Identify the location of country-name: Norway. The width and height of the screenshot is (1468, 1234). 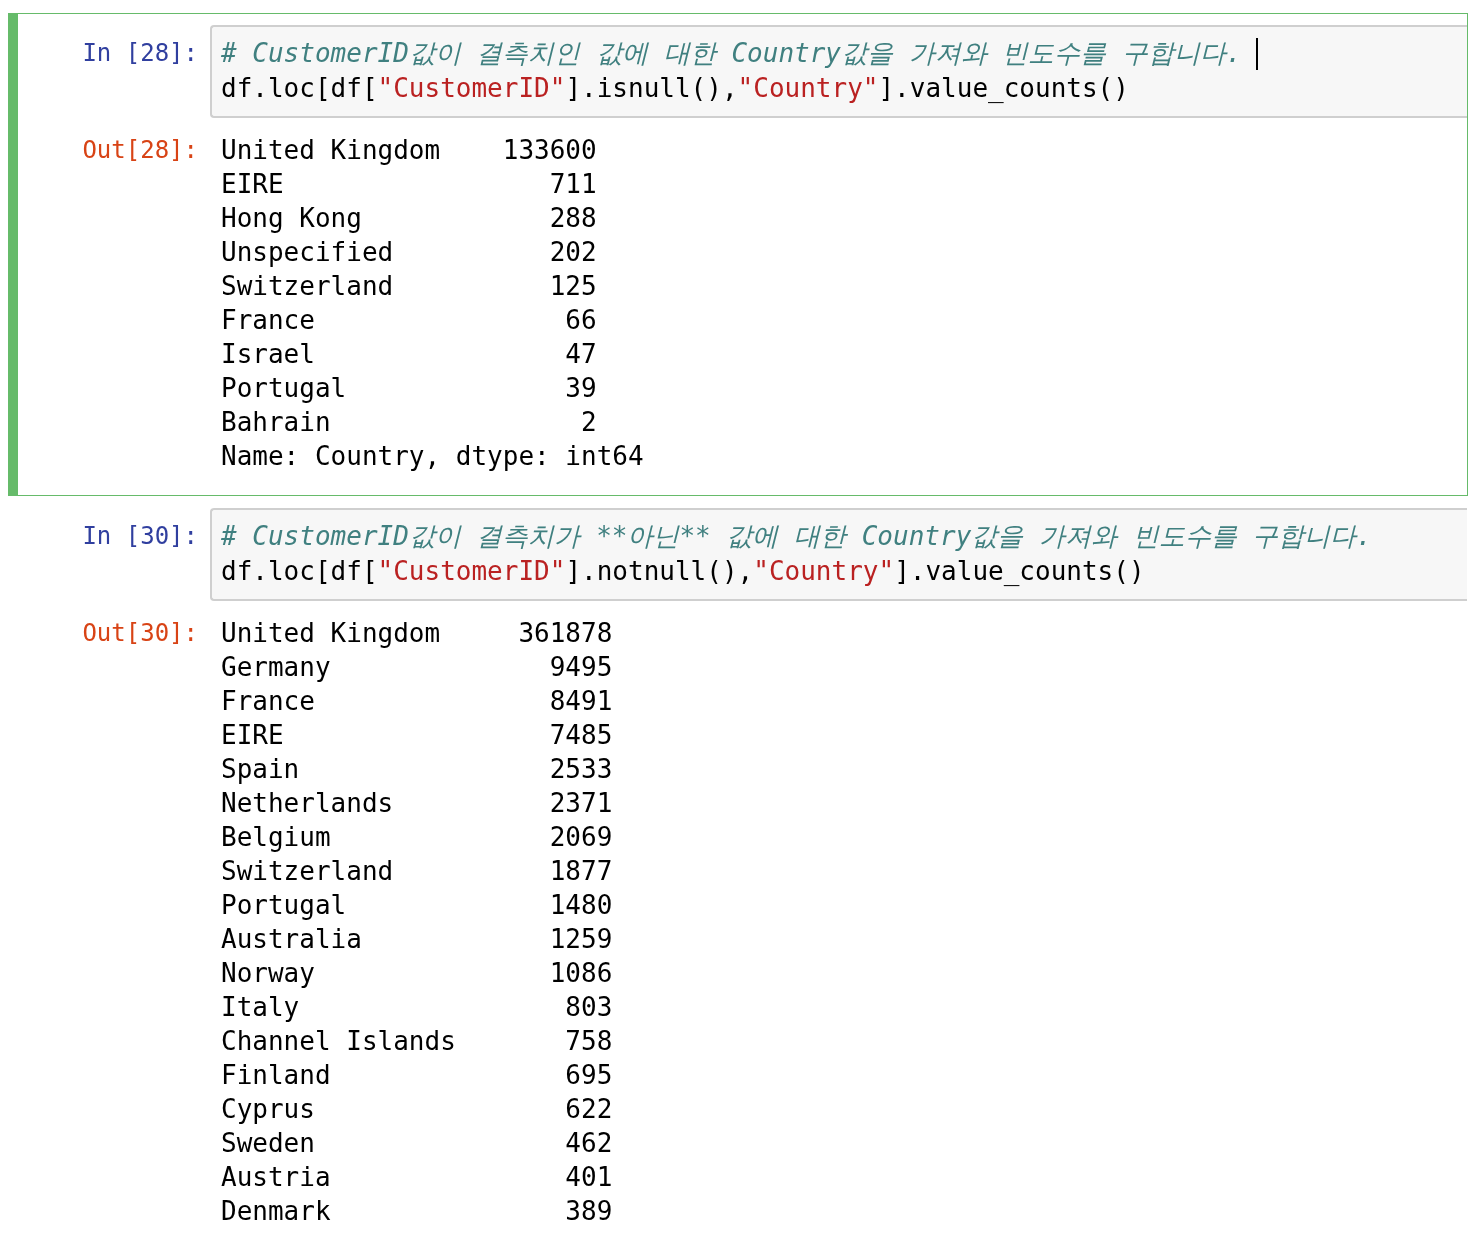
(268, 973).